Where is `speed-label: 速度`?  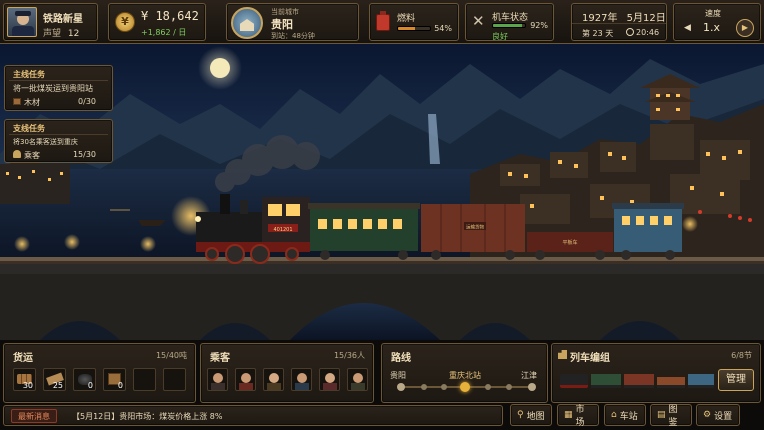 speed-label: 速度 is located at coordinates (713, 13).